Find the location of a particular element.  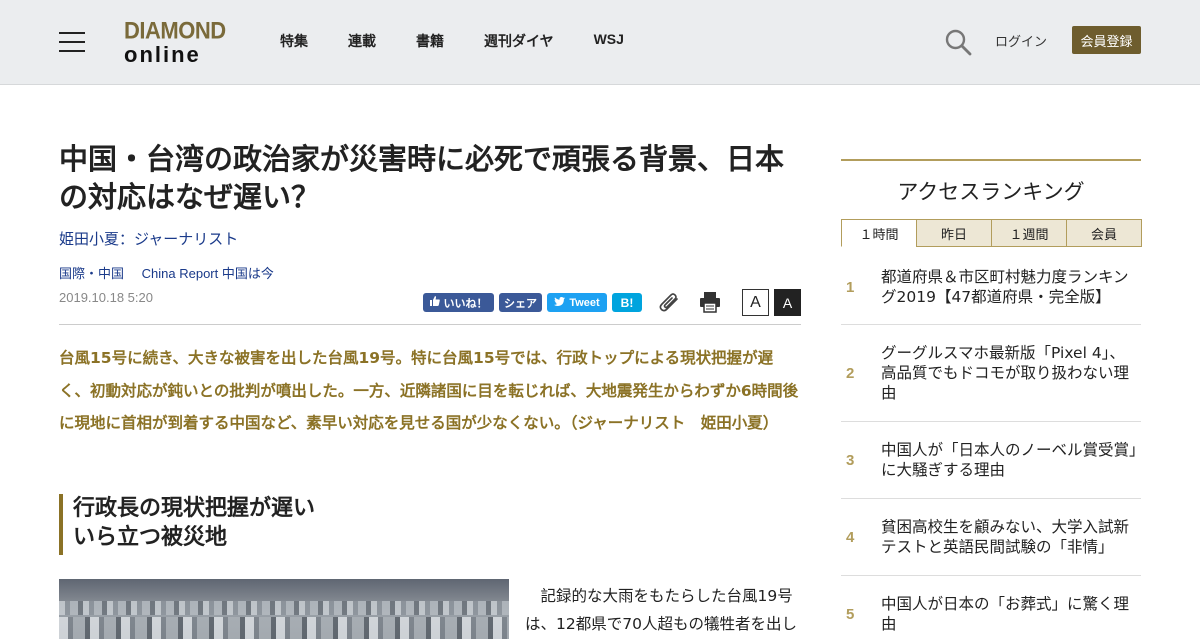

section-heading-line1: 行政長の現状把握が遅い is located at coordinates (194, 508).